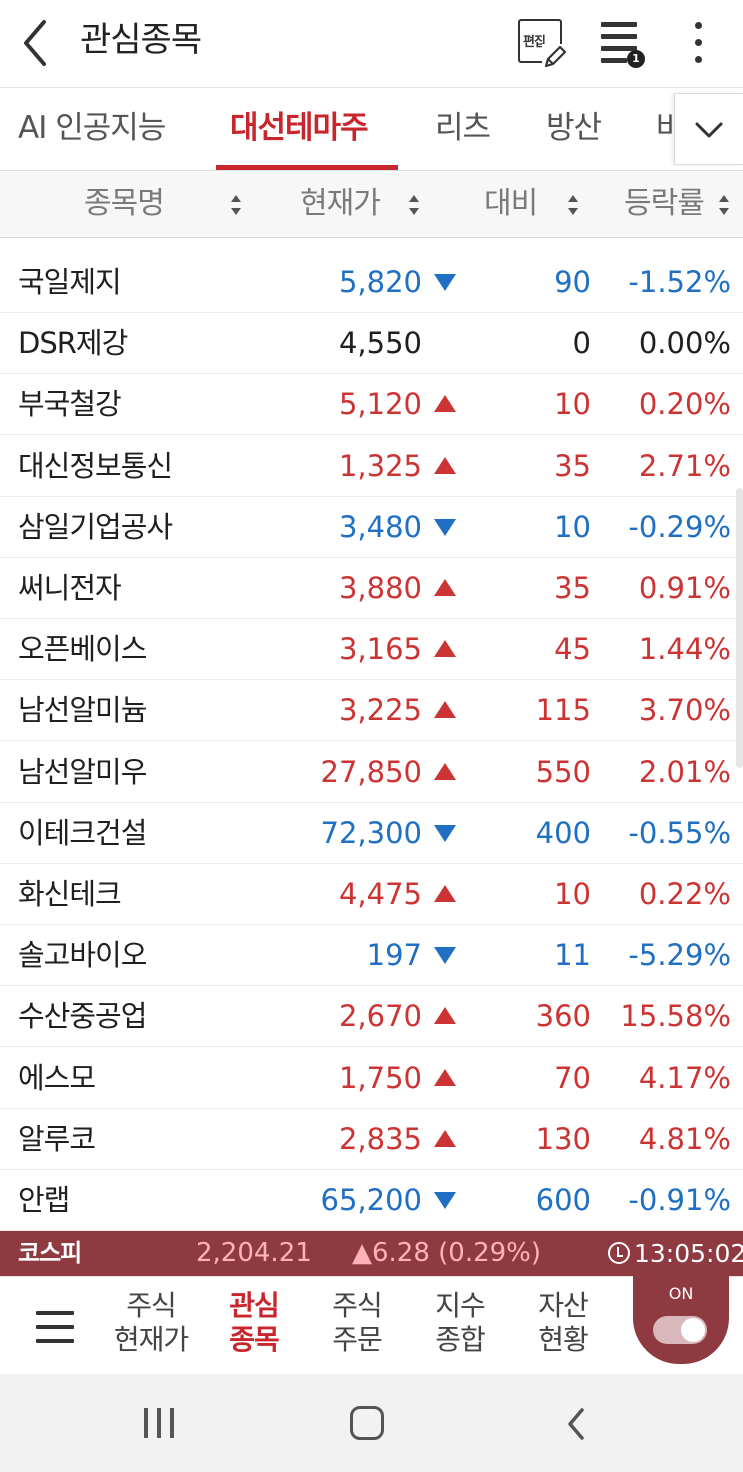 The width and height of the screenshot is (743, 1472). I want to click on stock-row: 이테크건설 72,300 400 -0.55%, so click(371, 833).